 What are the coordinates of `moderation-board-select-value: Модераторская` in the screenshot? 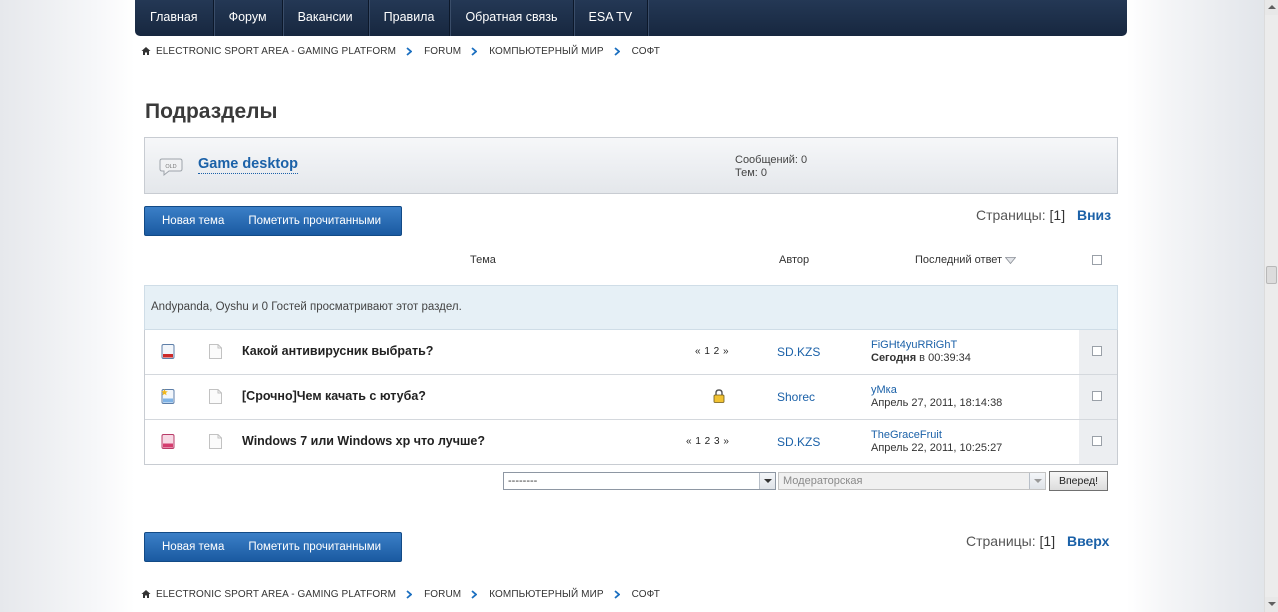 It's located at (823, 481).